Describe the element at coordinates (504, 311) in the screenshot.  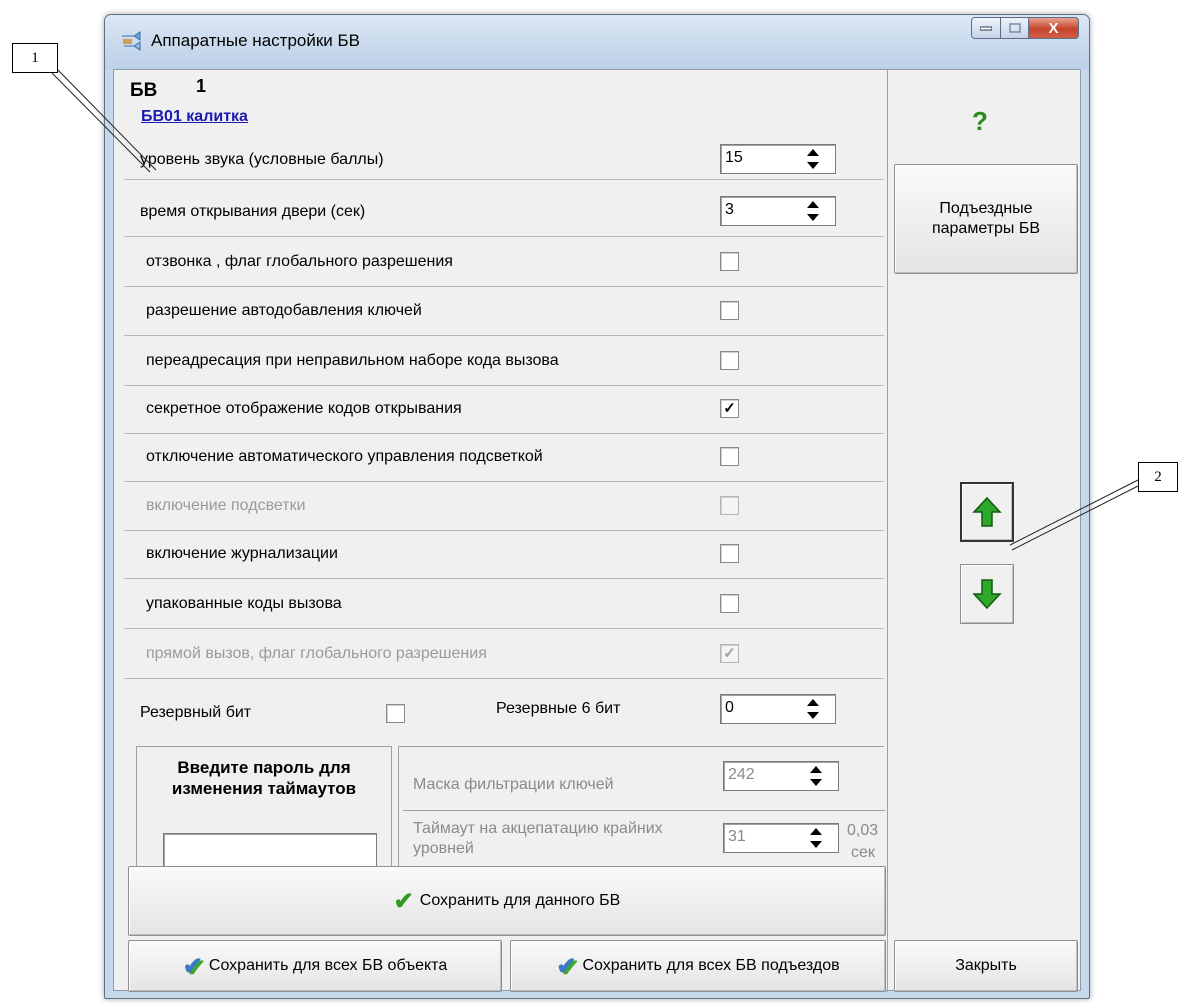
I see `setting-row: разрешение автодобавления ключей` at that location.